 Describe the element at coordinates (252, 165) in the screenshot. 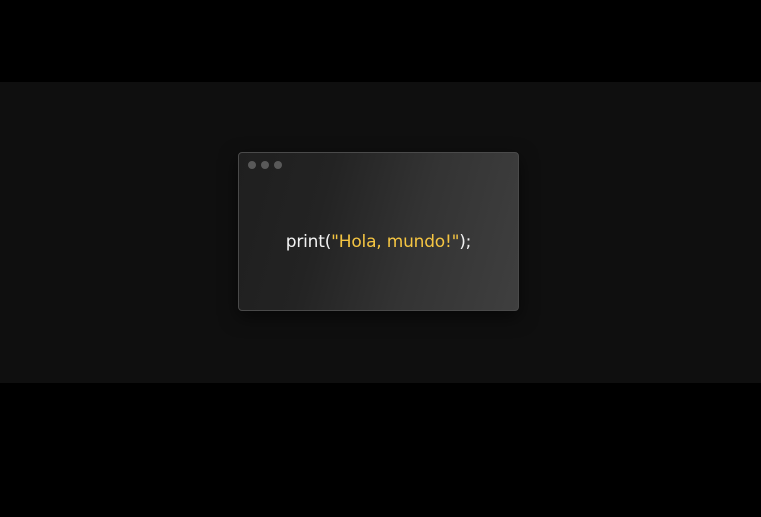

I see `close-dot-icon` at that location.